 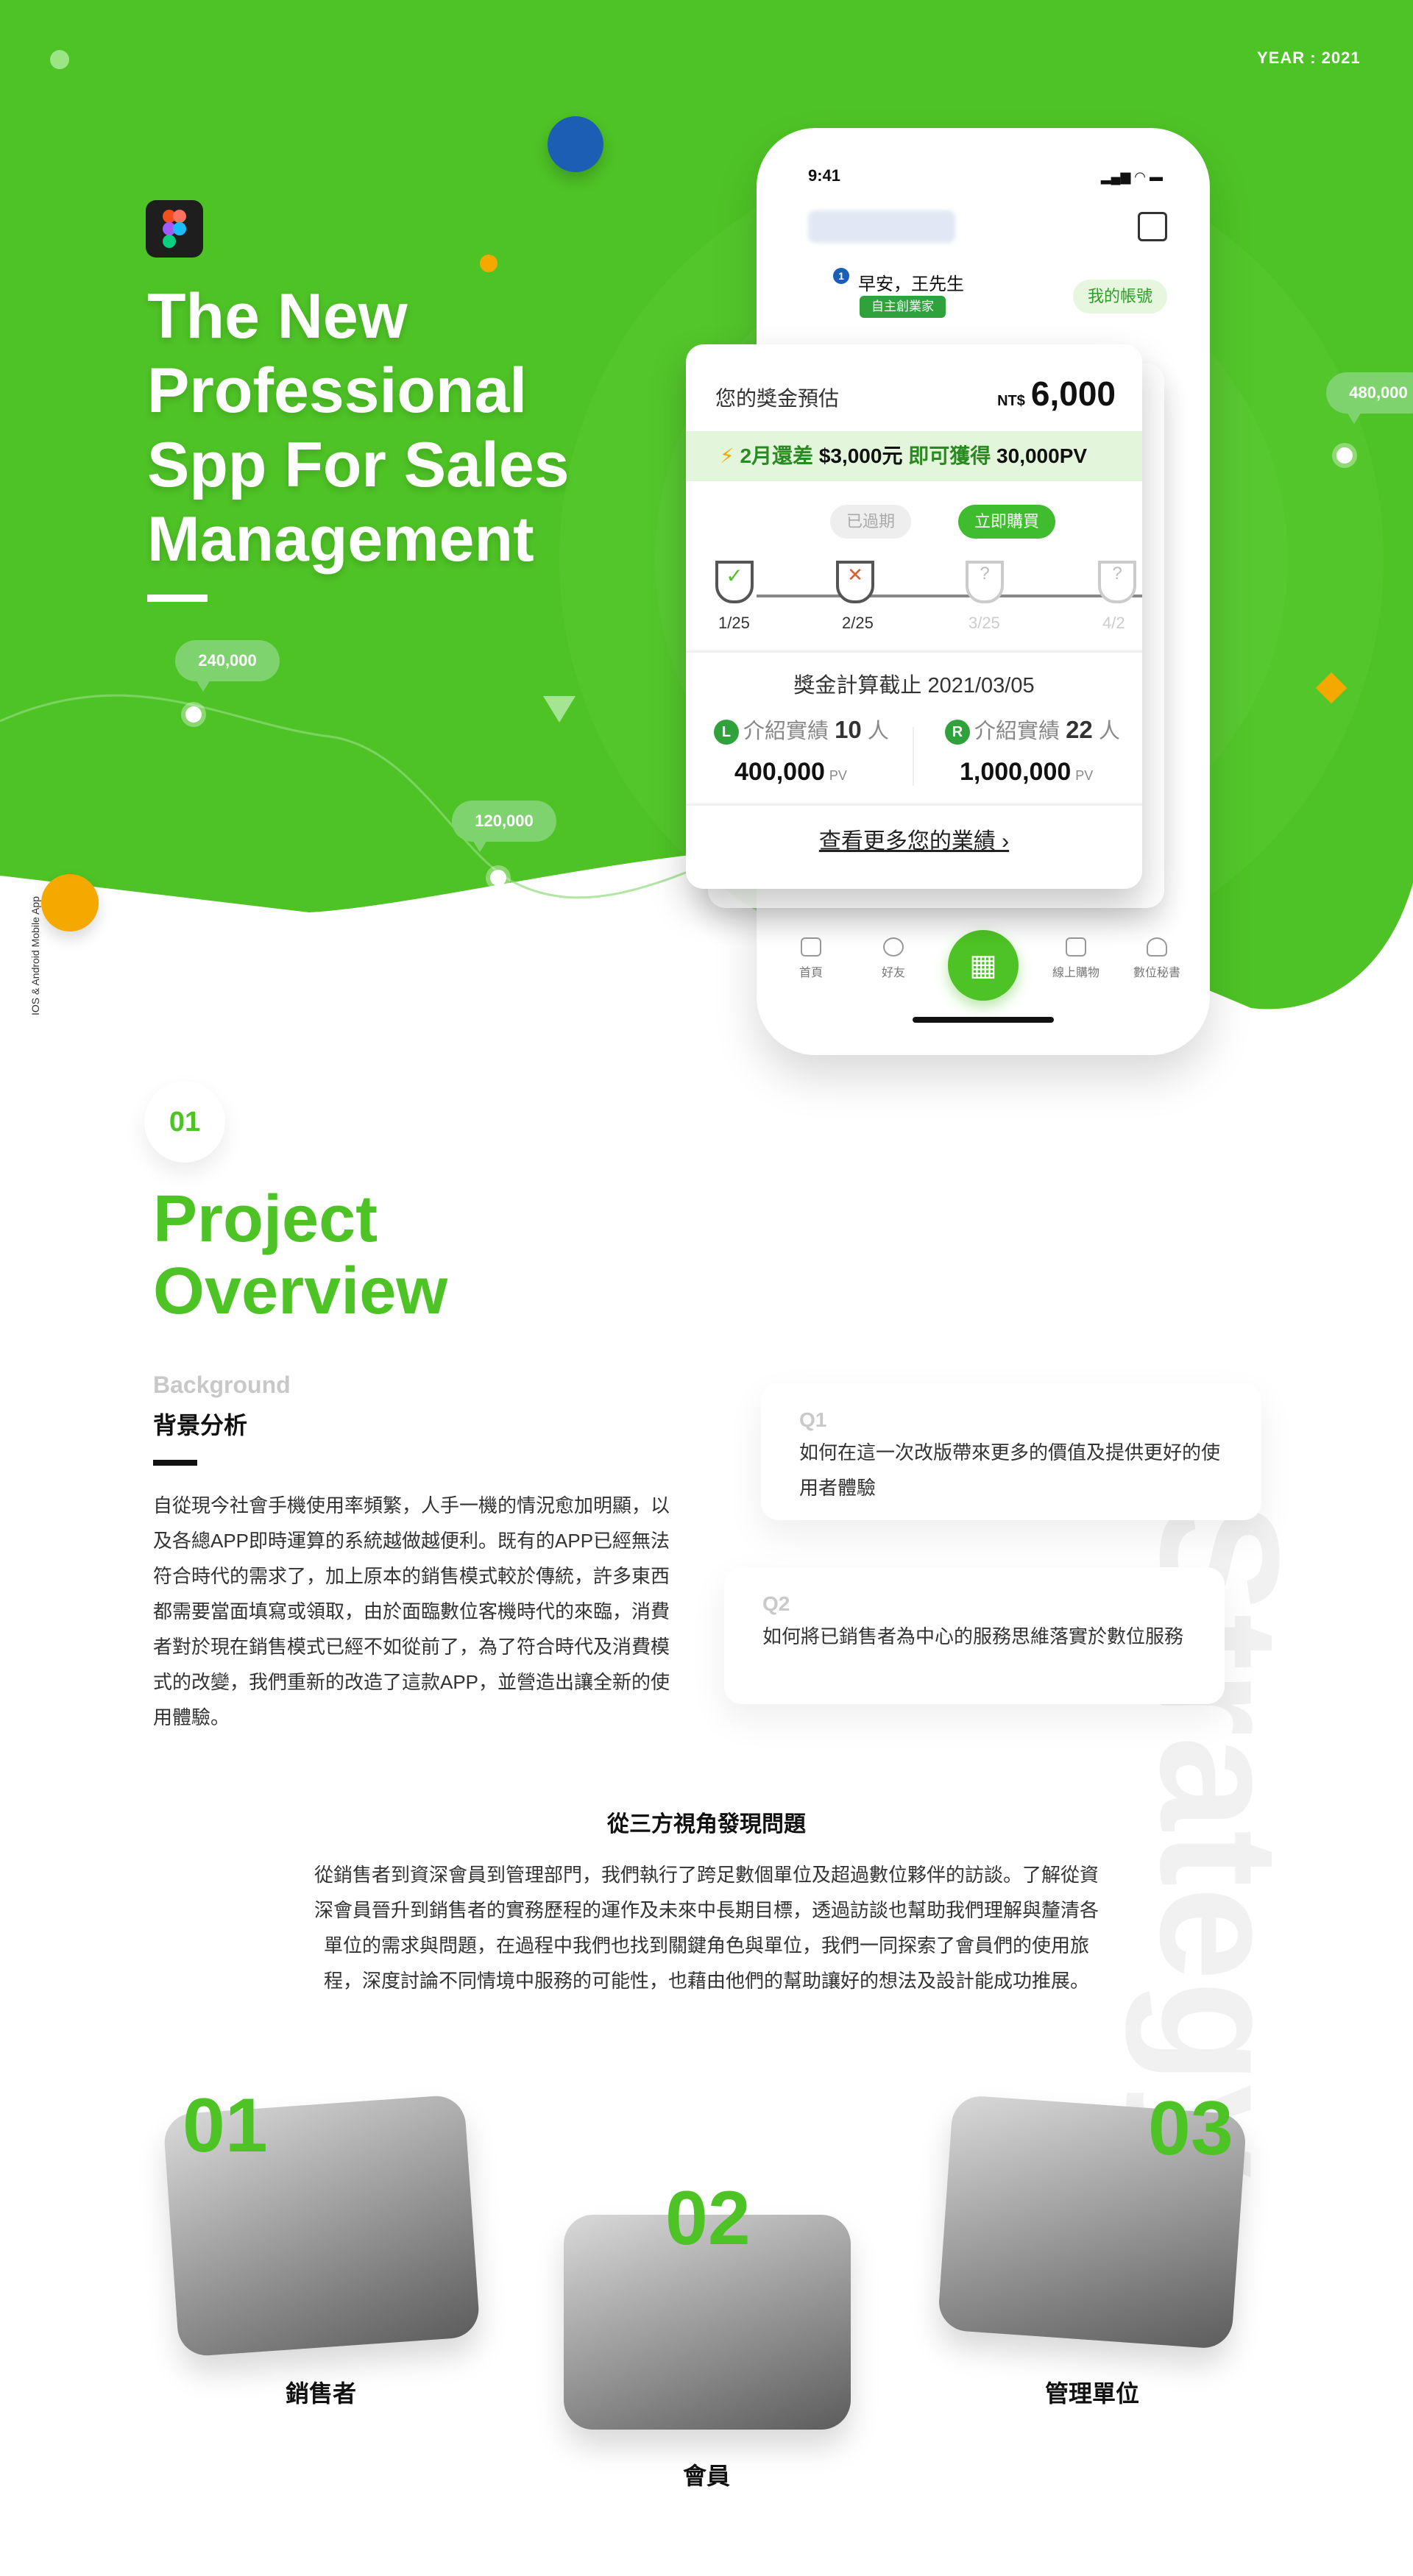 What do you see at coordinates (1076, 958) in the screenshot?
I see `tab-shop: 線上購物` at bounding box center [1076, 958].